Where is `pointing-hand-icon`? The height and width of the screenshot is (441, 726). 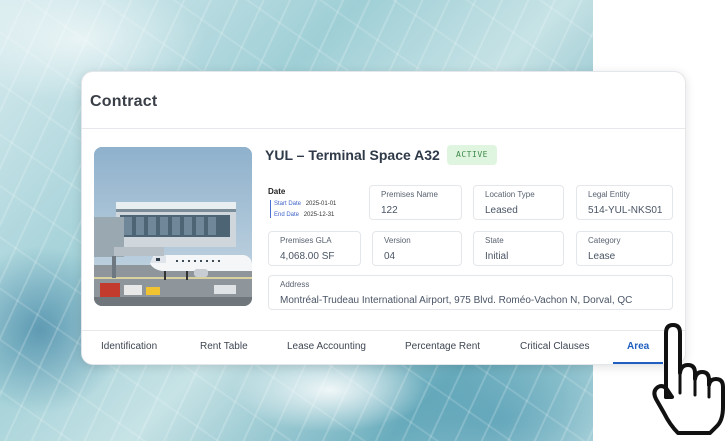 pointing-hand-icon is located at coordinates (688, 379).